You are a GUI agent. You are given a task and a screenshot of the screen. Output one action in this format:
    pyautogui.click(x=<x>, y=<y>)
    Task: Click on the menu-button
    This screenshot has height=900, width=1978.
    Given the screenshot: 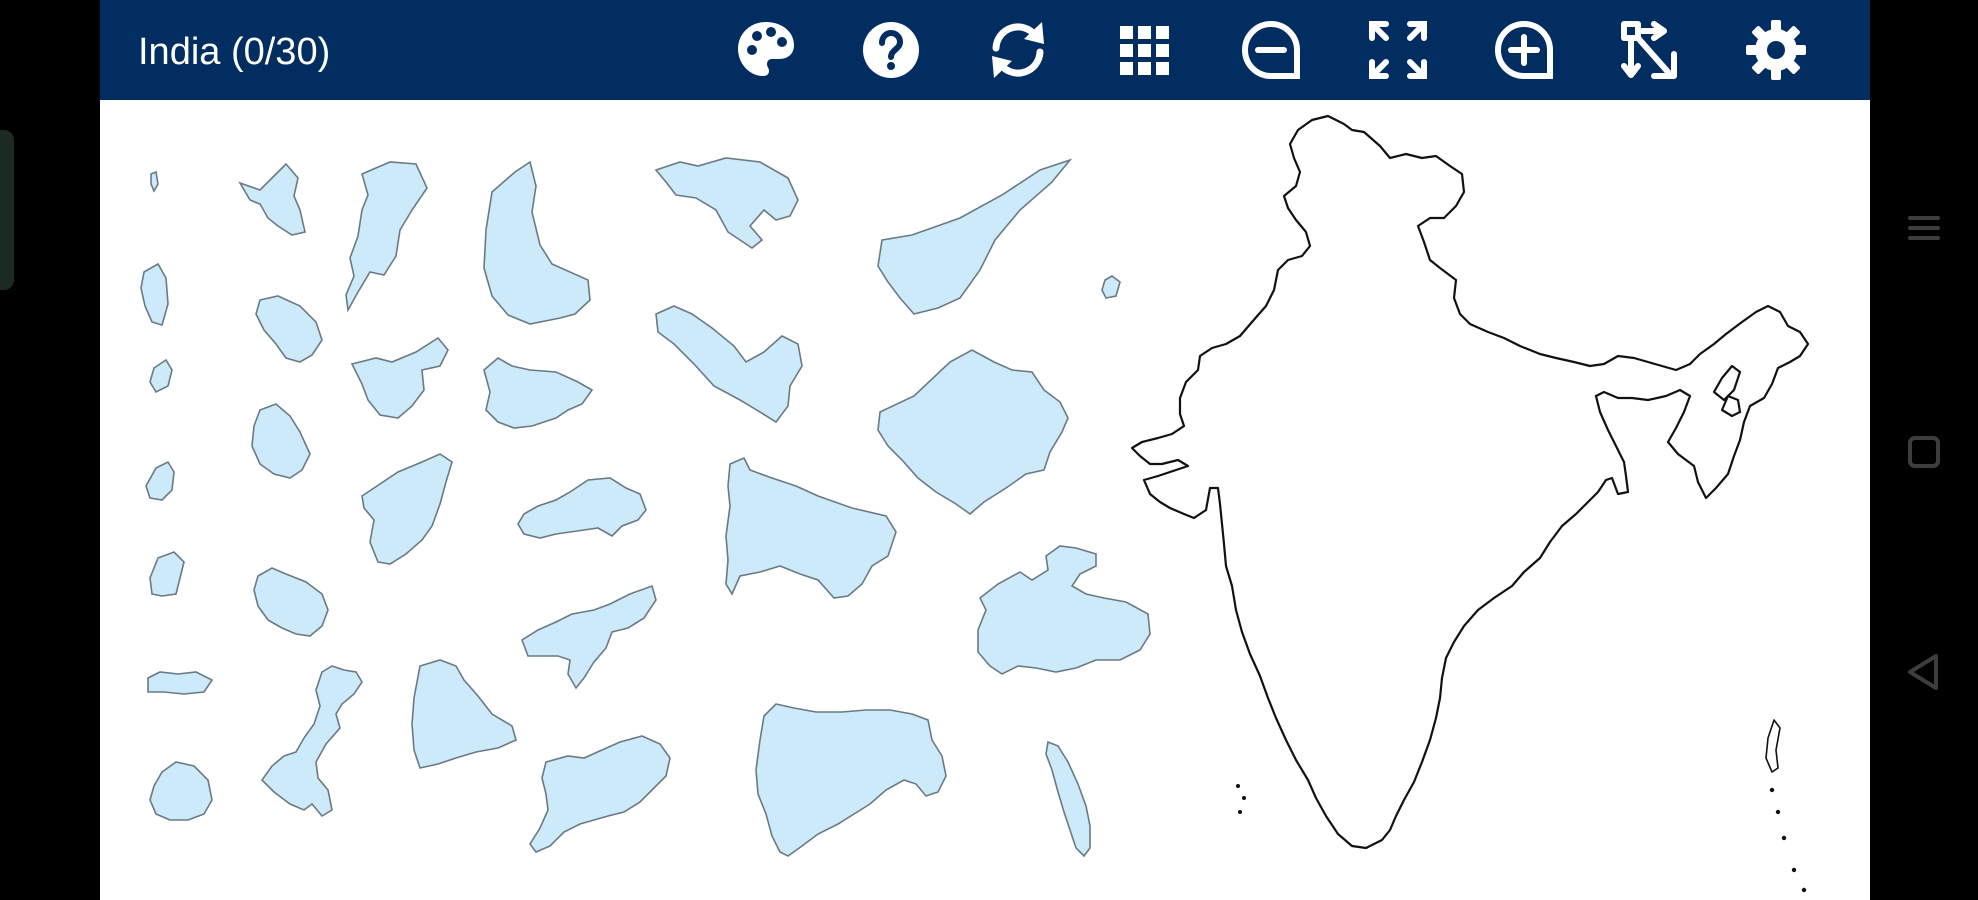 What is the action you would take?
    pyautogui.click(x=1924, y=228)
    